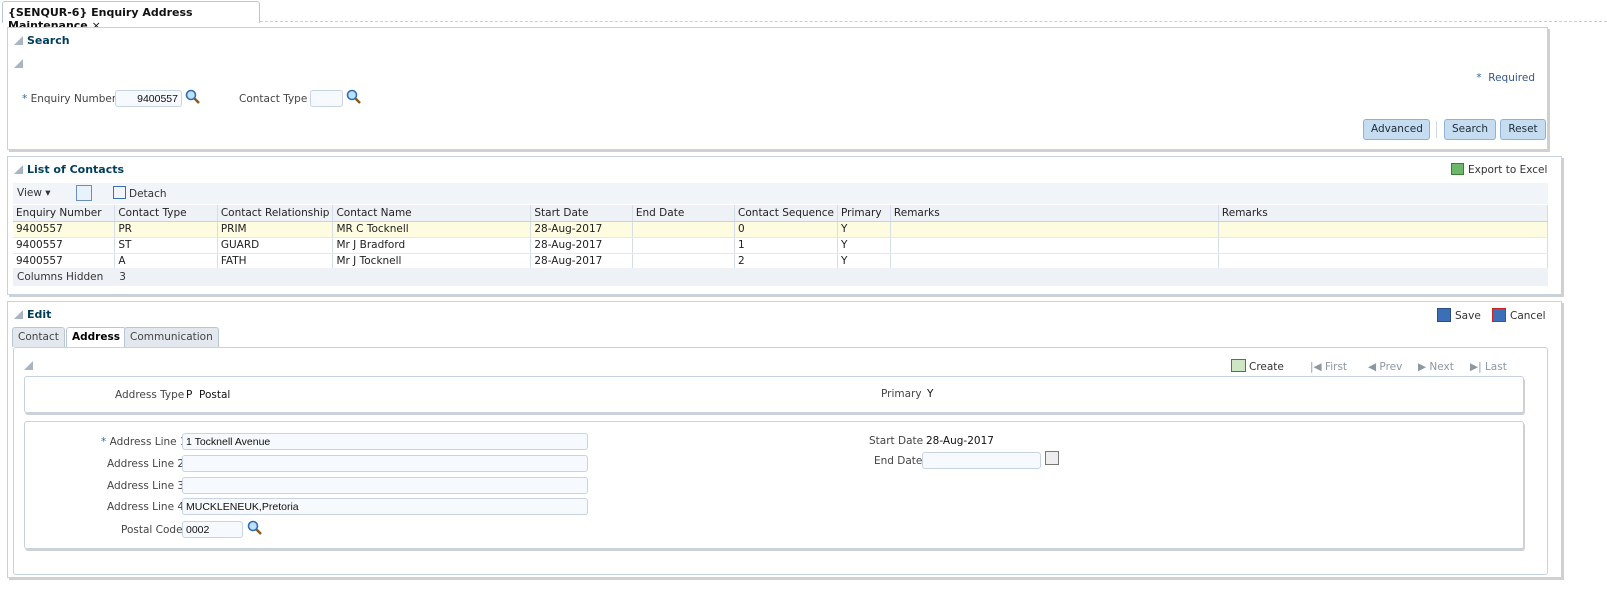  Describe the element at coordinates (146, 486) in the screenshot. I see `address-line-3-label: Address Line 3` at that location.